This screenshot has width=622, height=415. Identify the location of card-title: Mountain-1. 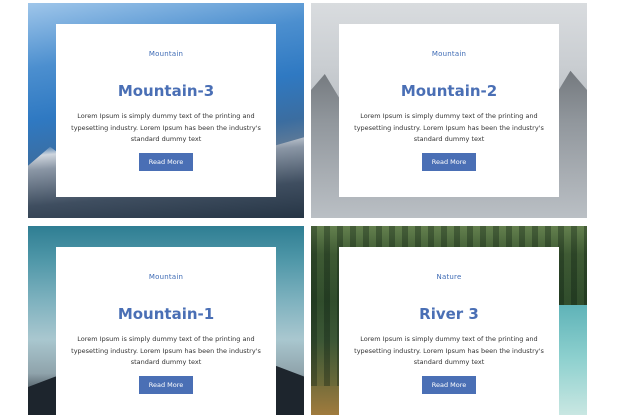
(166, 314).